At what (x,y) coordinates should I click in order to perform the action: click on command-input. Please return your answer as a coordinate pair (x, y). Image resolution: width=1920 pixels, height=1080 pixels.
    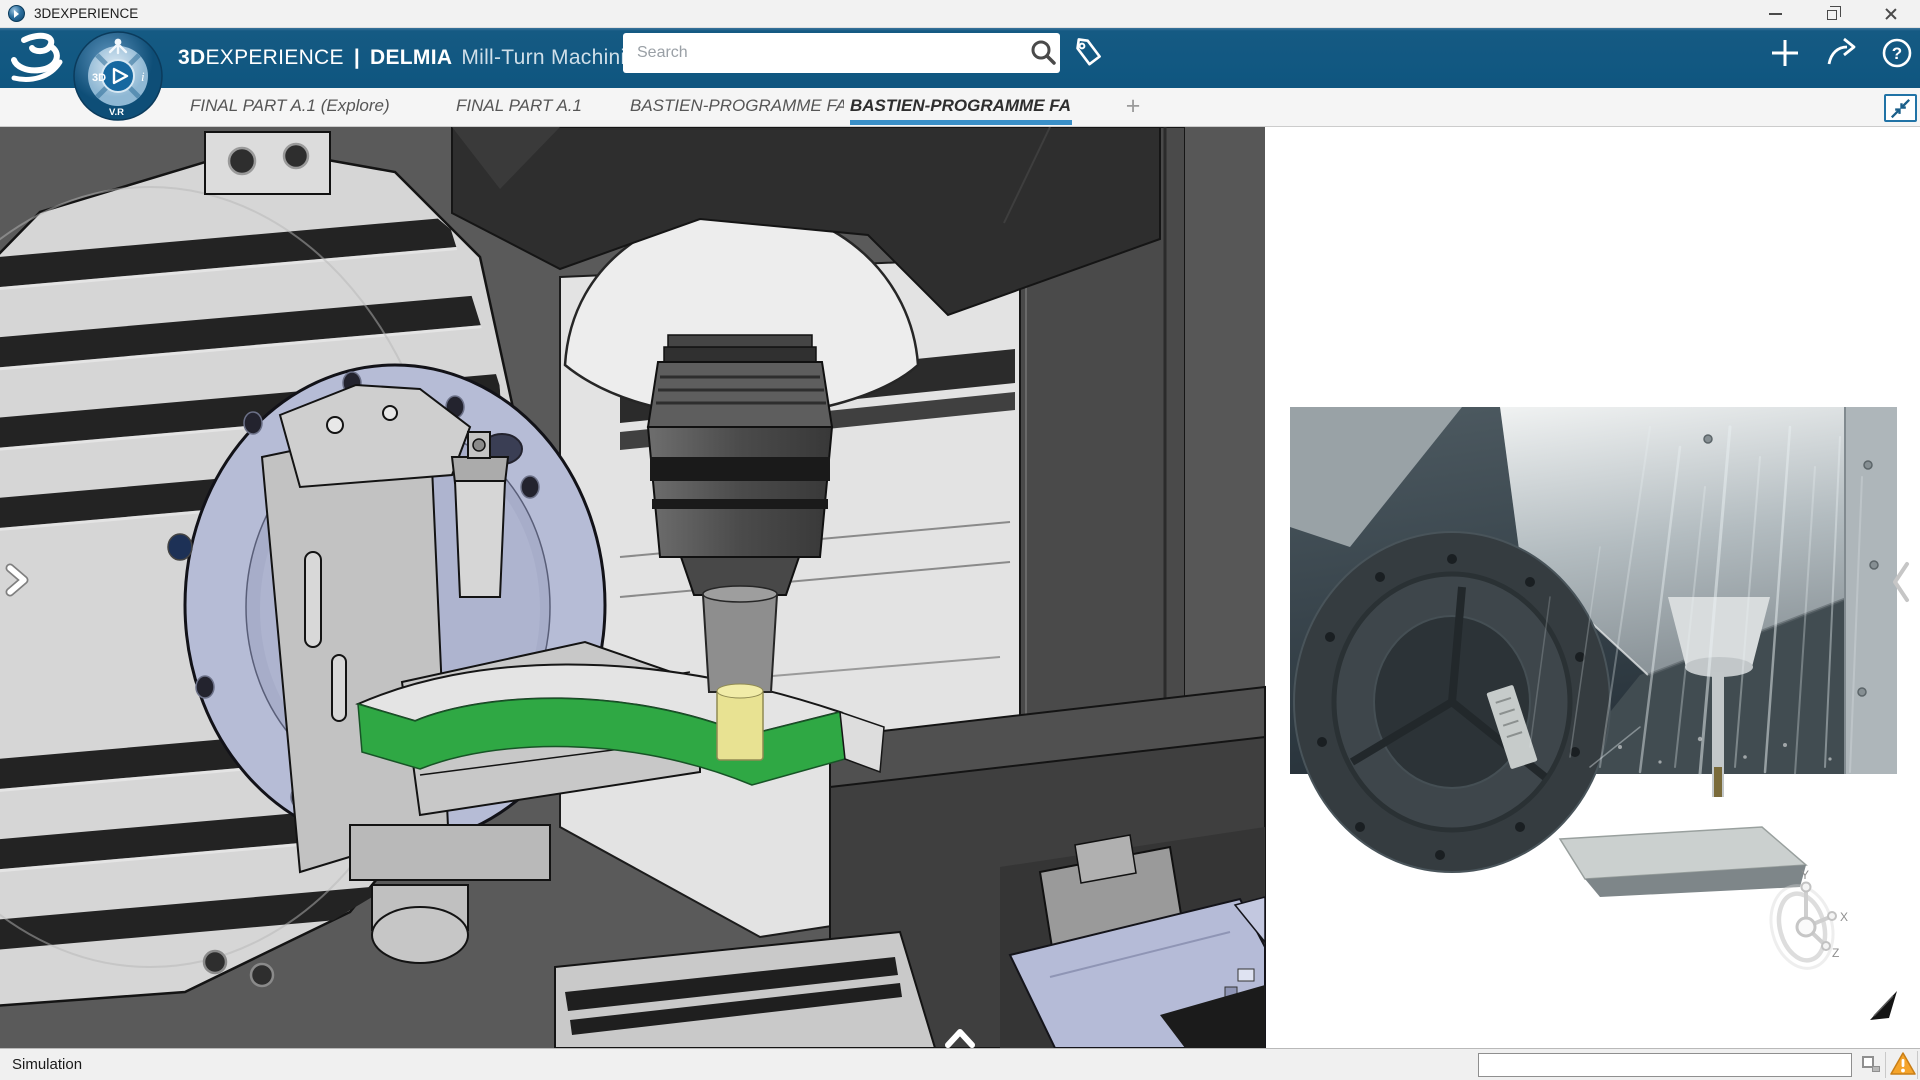
    Looking at the image, I should click on (1665, 1064).